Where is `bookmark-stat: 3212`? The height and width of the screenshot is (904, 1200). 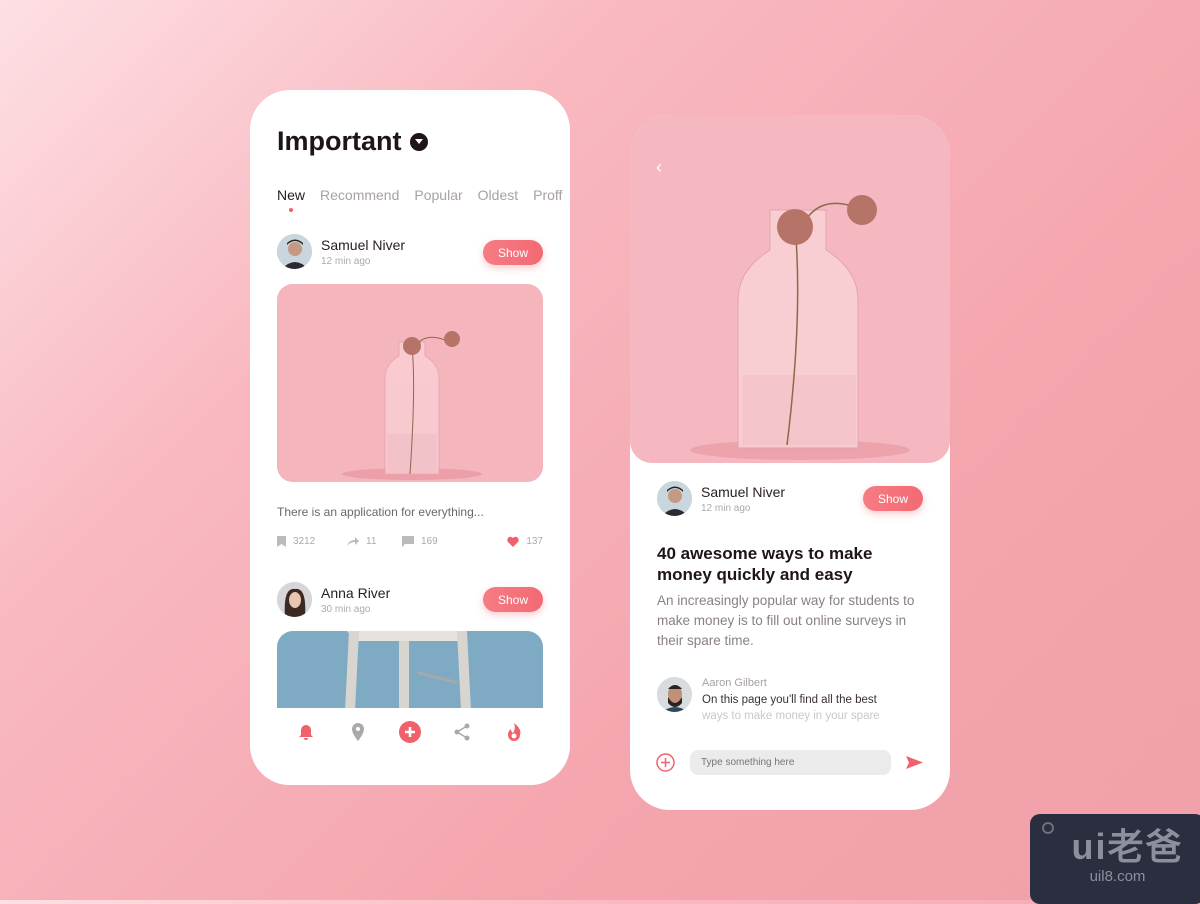 bookmark-stat: 3212 is located at coordinates (312, 541).